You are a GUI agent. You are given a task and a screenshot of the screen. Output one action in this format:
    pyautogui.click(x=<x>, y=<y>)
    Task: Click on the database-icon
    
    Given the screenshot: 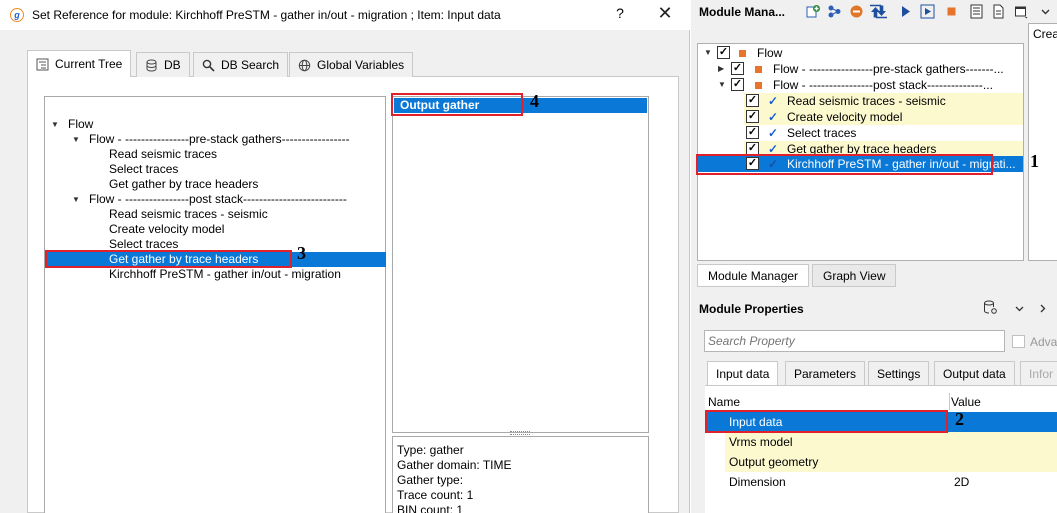 What is the action you would take?
    pyautogui.click(x=151, y=65)
    